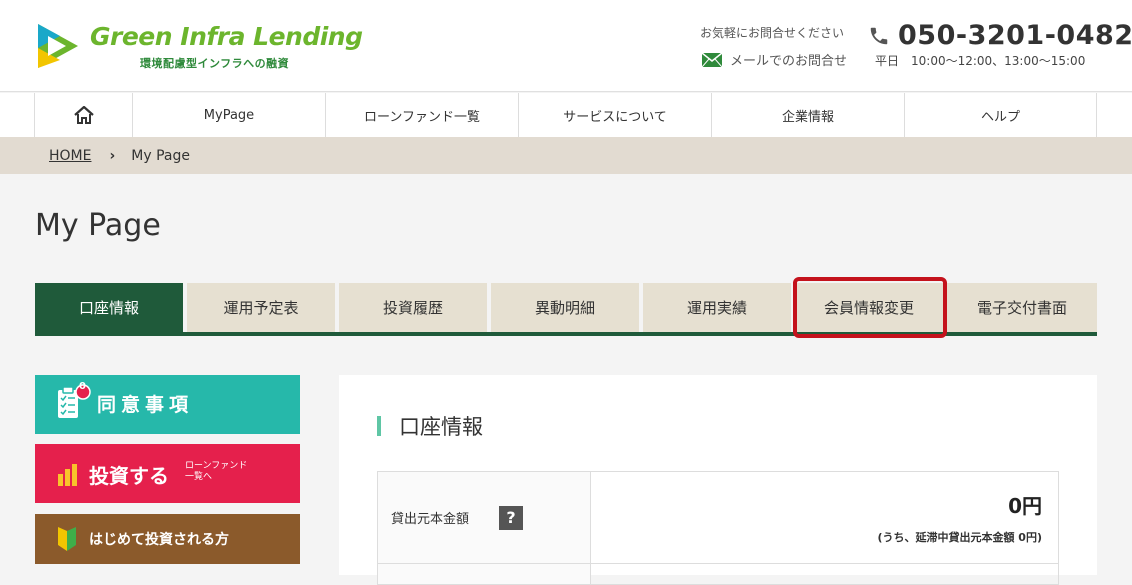  Describe the element at coordinates (1025, 506) in the screenshot. I see `loan-principal-value: 0円` at that location.